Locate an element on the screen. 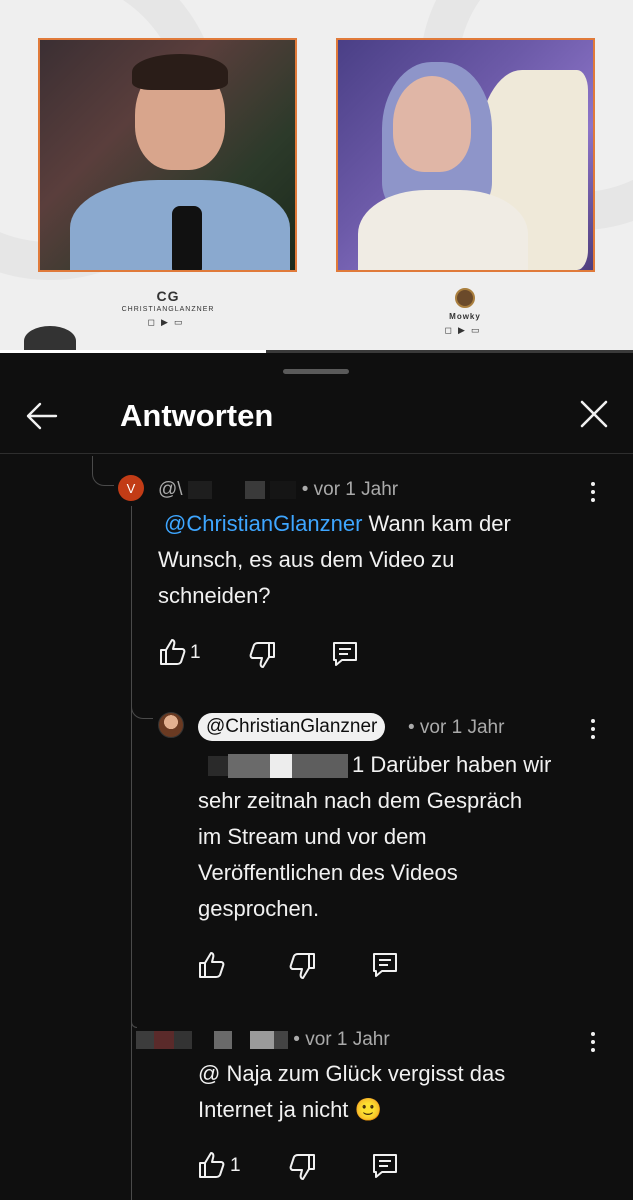 The image size is (633, 1200). webcam-feed-right is located at coordinates (465, 155).